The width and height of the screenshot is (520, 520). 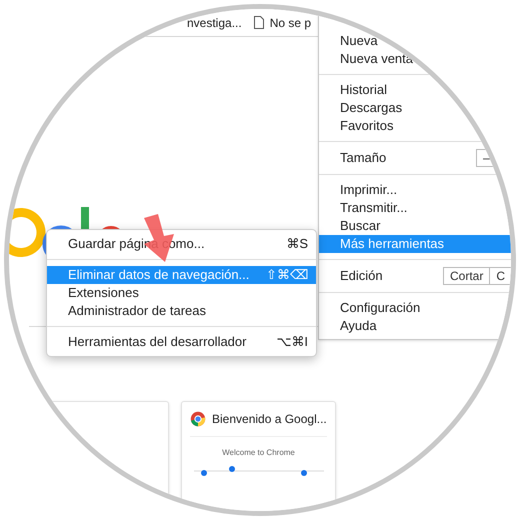 I want to click on menu-item: Extensiones, so click(x=181, y=293).